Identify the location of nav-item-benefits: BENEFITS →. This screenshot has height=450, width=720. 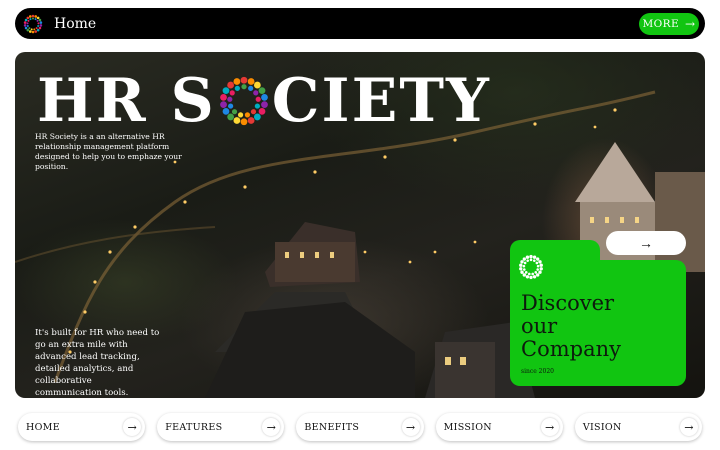
(360, 427).